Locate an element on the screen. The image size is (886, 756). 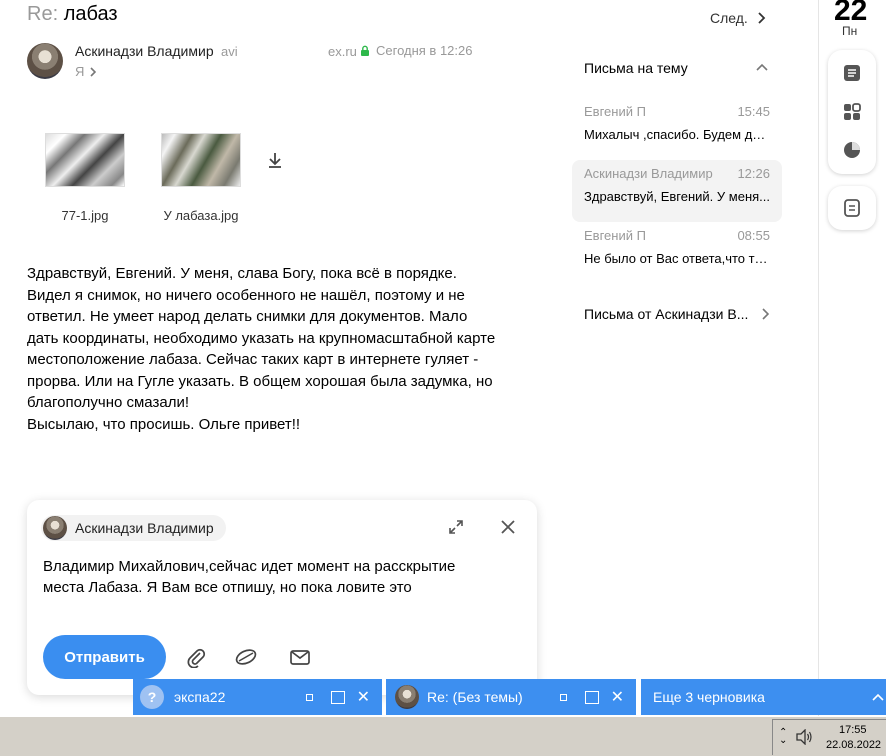
notes-panel is located at coordinates (852, 208).